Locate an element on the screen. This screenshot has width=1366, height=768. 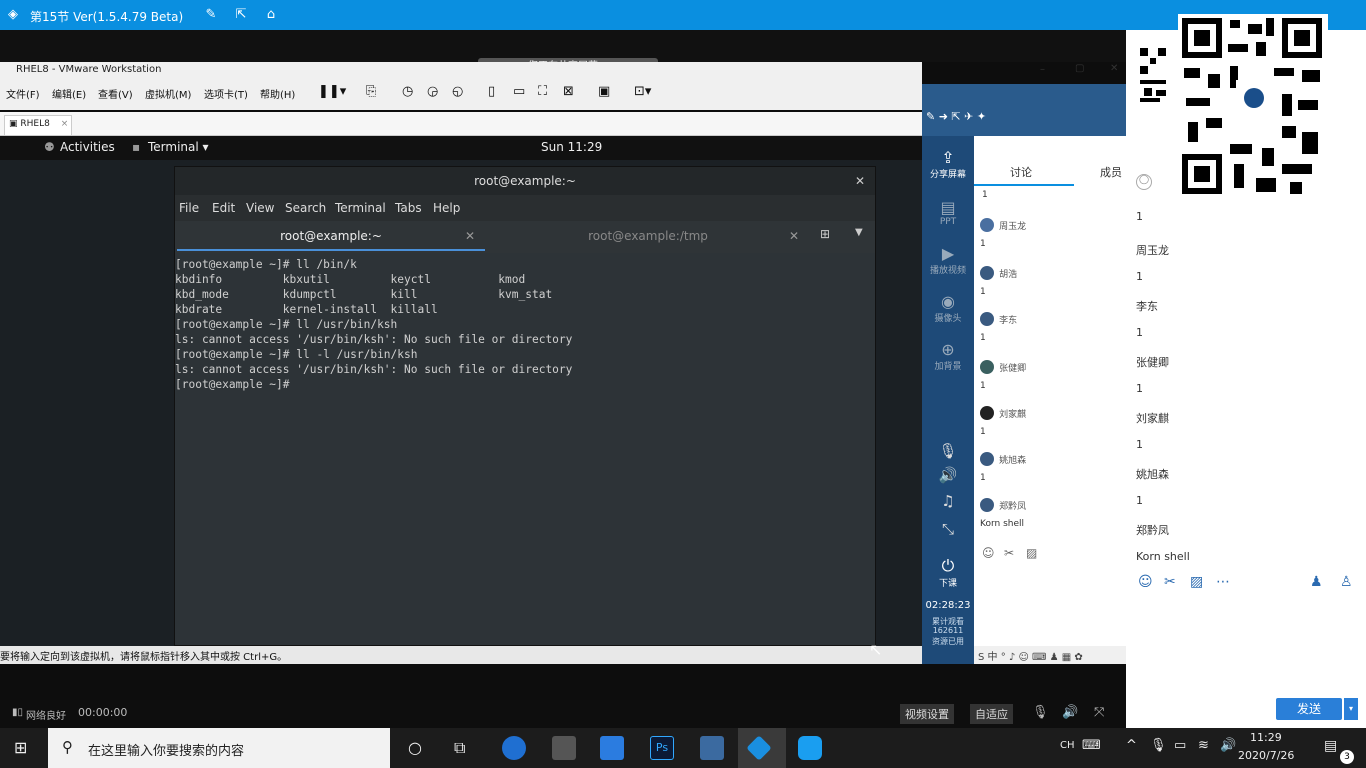
music-button: ⊕ 加背景 is located at coordinates (948, 356).